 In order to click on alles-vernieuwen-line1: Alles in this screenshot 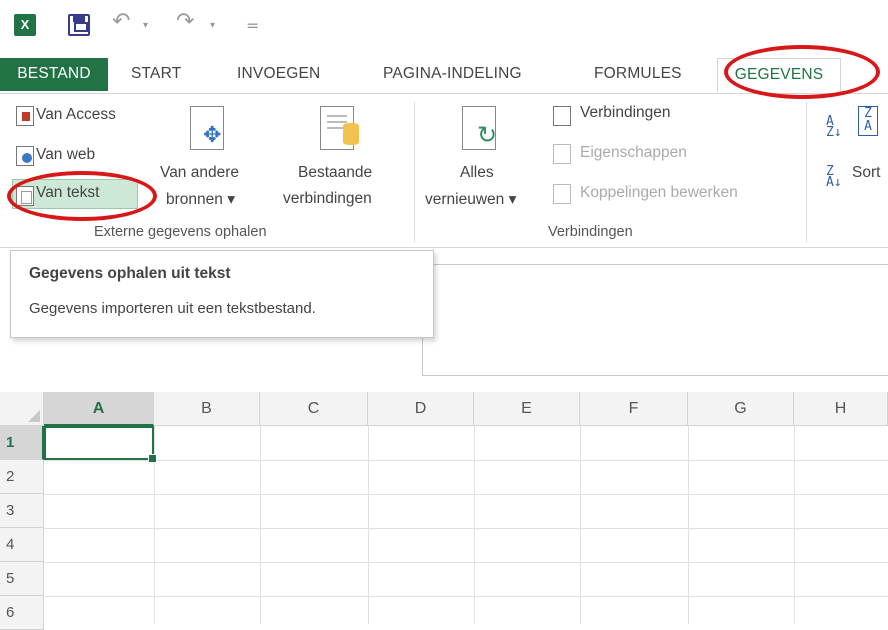, I will do `click(477, 173)`.